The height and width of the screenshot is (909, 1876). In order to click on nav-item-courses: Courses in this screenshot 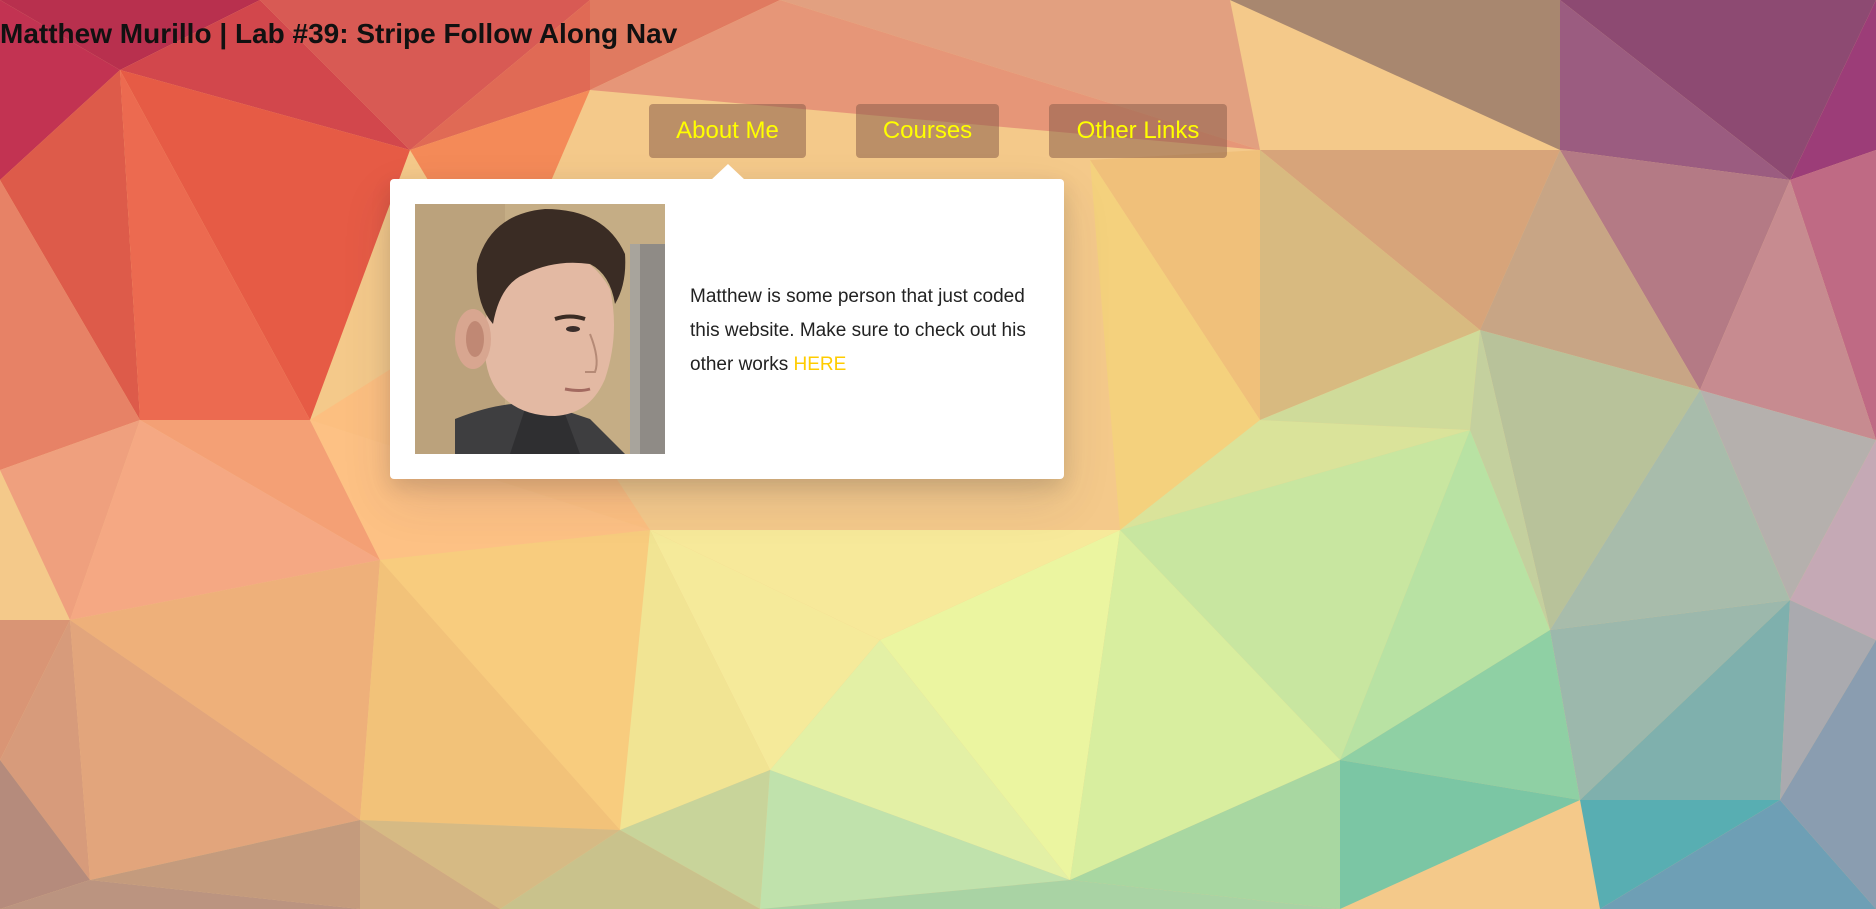, I will do `click(927, 131)`.